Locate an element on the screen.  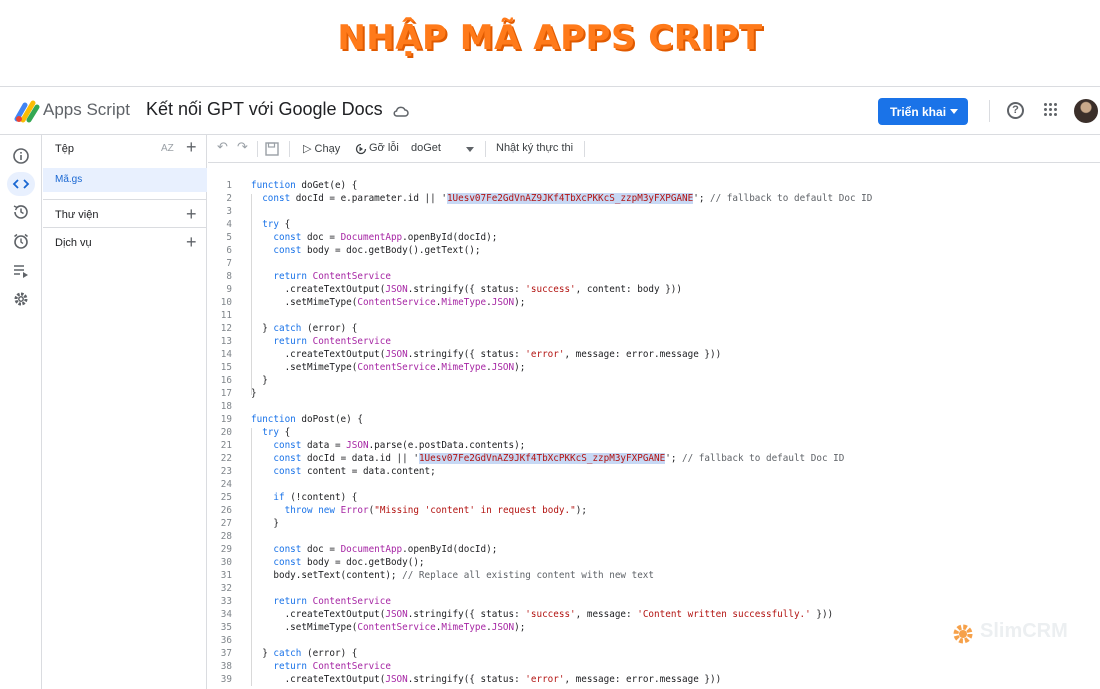
code-line: 3 is located at coordinates (654, 211).